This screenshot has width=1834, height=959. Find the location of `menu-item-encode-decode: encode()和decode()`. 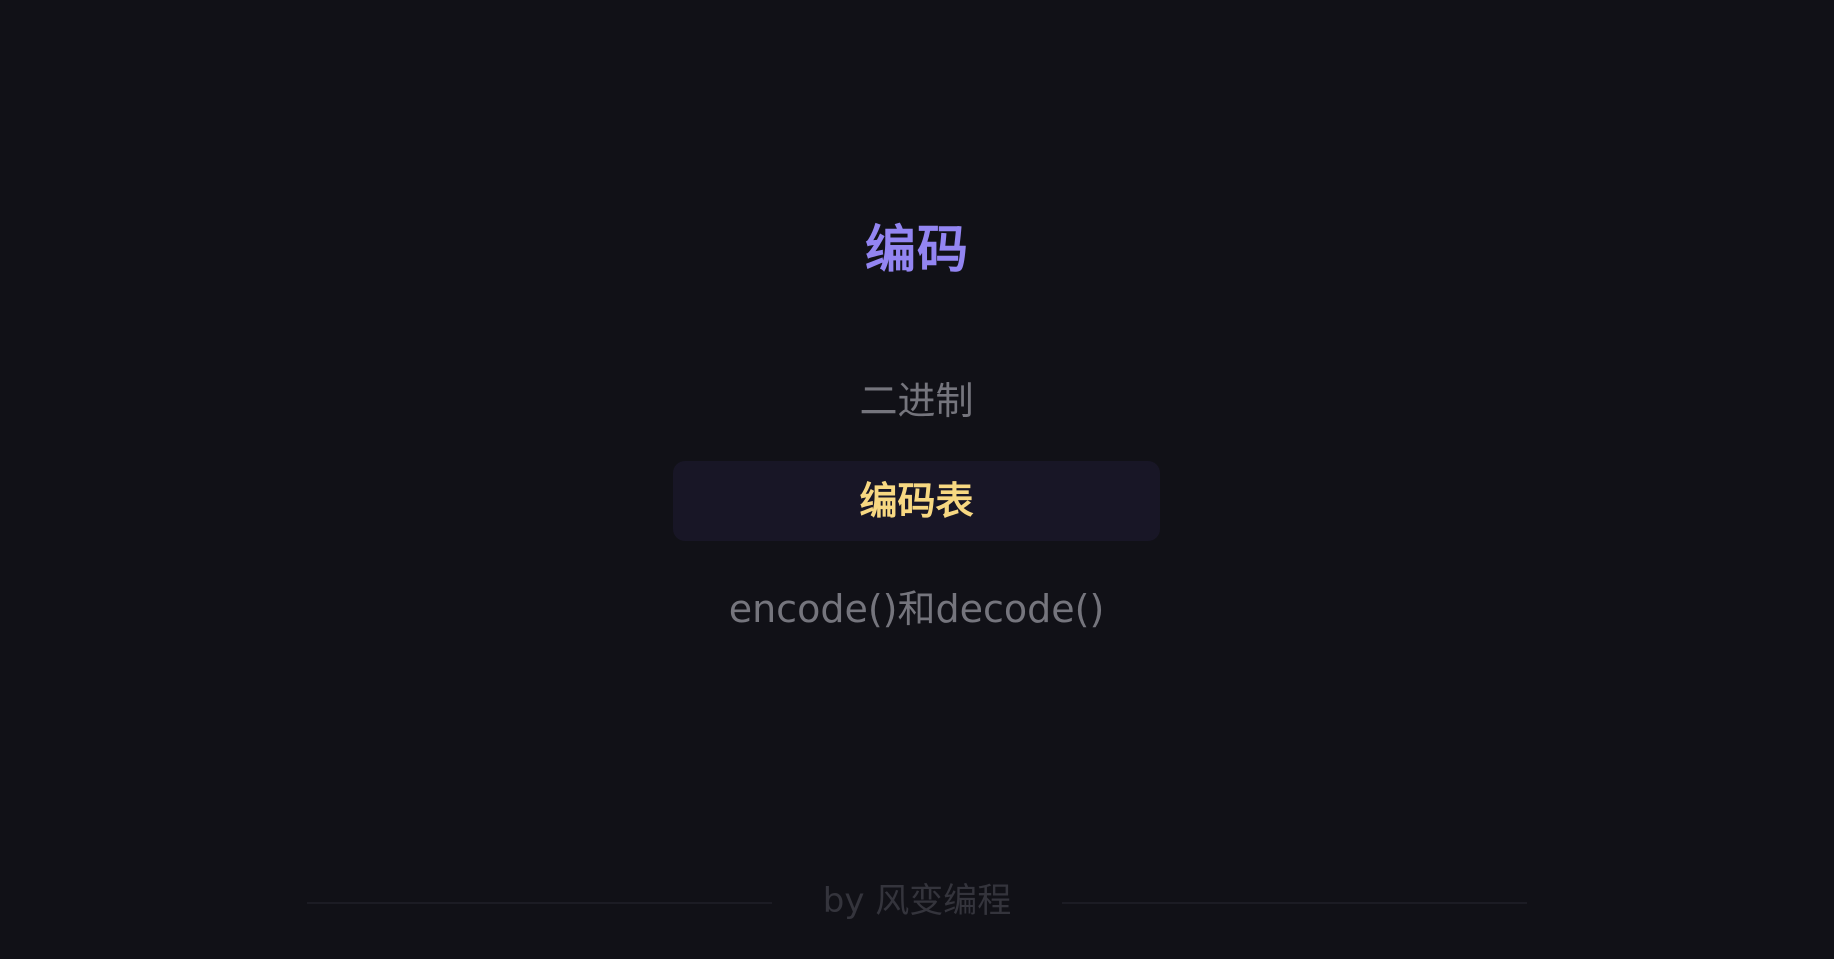

menu-item-encode-decode: encode()和decode() is located at coordinates (916, 609).